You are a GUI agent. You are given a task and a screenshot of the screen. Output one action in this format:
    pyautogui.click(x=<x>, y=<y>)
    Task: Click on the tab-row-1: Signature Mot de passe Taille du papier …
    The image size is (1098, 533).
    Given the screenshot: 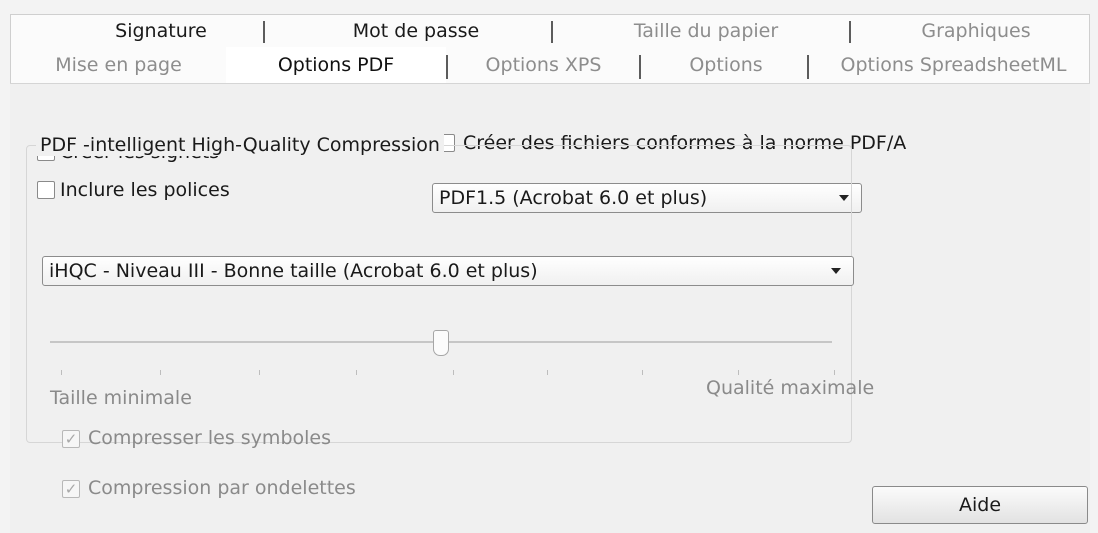 What is the action you would take?
    pyautogui.click(x=550, y=30)
    